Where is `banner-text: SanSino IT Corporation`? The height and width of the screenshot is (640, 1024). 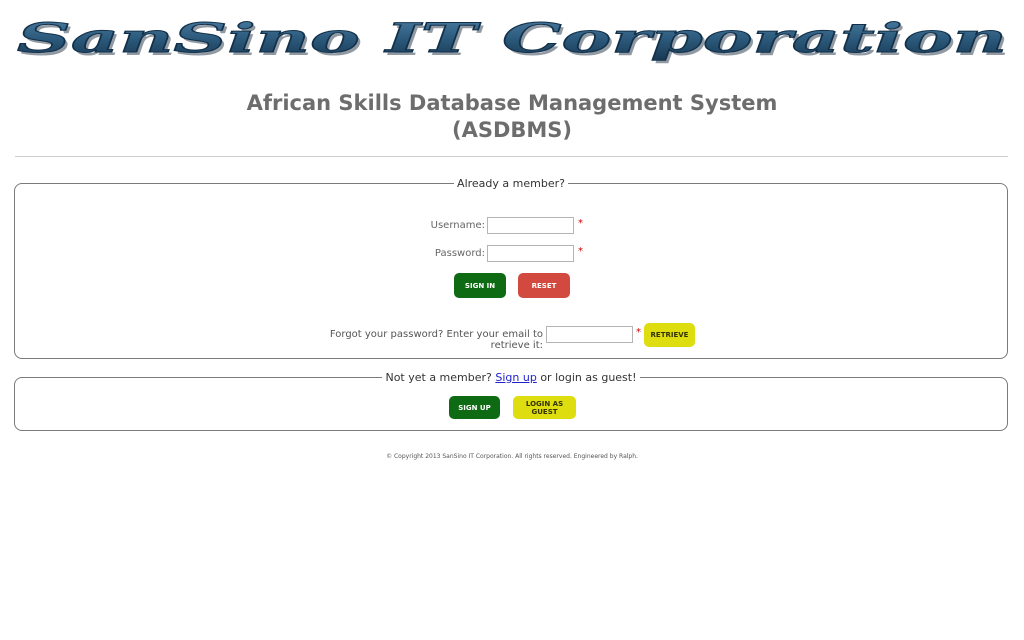
banner-text: SanSino IT Corporation is located at coordinates (512, 38).